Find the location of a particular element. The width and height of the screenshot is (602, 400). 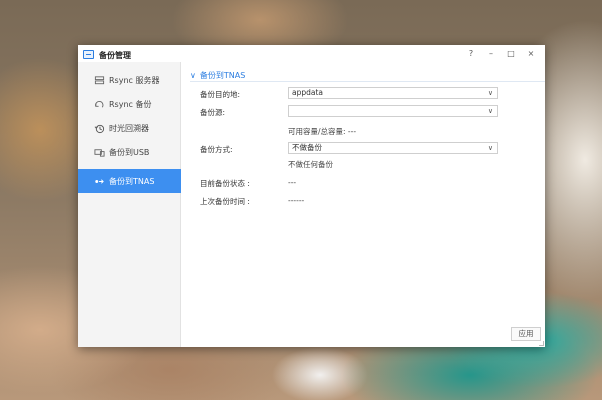

sidebar: Rsync 服务器 Rsync 备份 时光回溯器 备份到USB 备份到TNAS is located at coordinates (129, 204).